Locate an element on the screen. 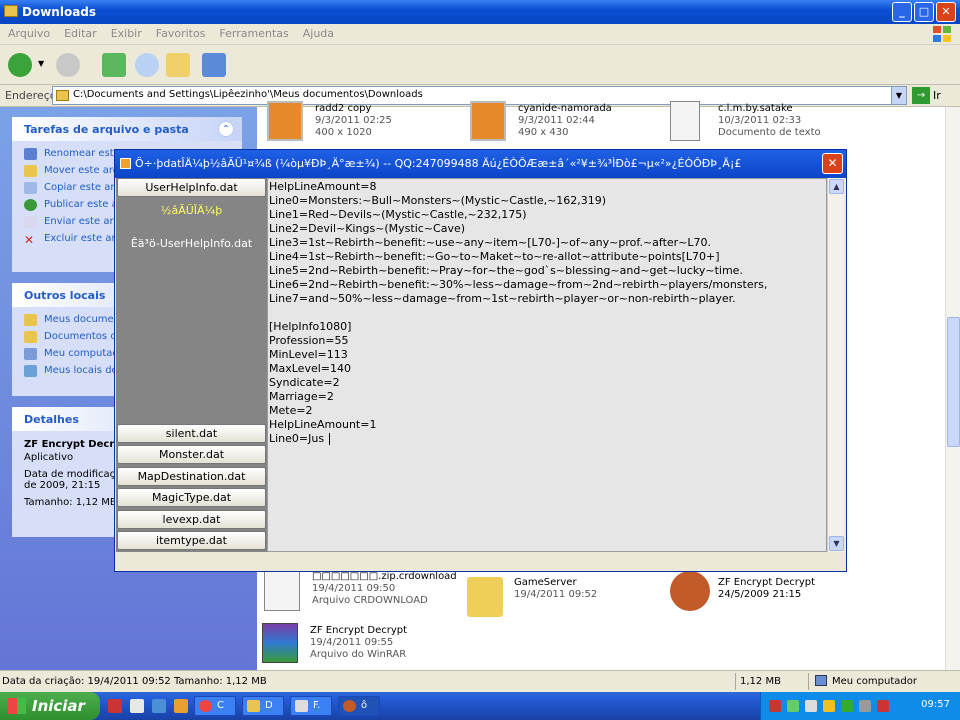 The image size is (960, 720). copy-icon is located at coordinates (30, 188).